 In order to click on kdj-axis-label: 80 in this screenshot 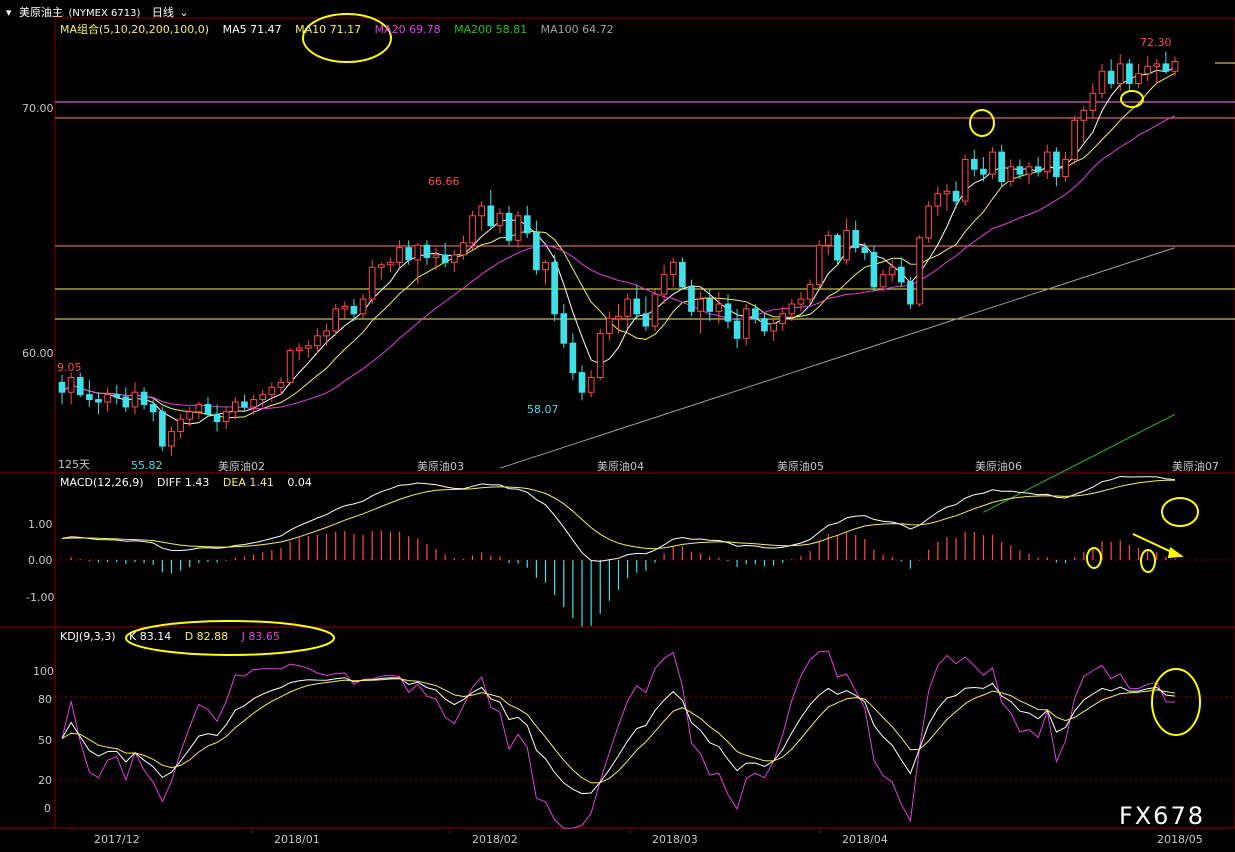, I will do `click(45, 699)`.